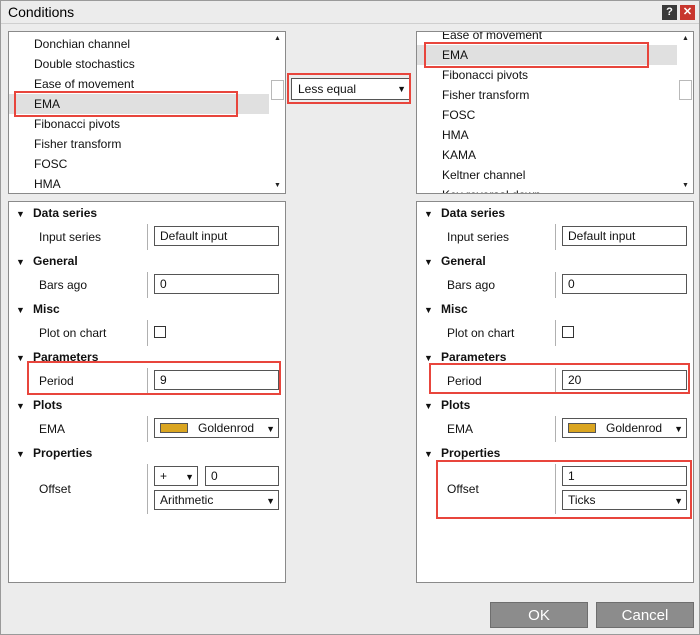  Describe the element at coordinates (327, 89) in the screenshot. I see `operator-value: Less equal` at that location.